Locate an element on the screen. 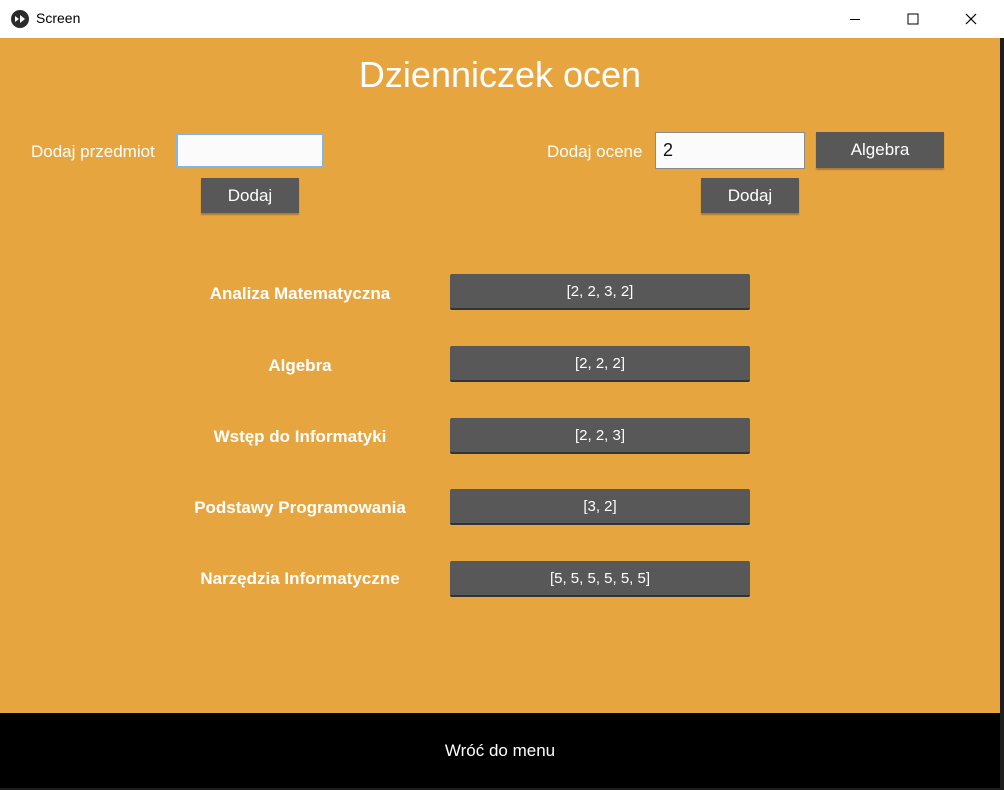 The height and width of the screenshot is (790, 1004). window-titlebar: Screen is located at coordinates (502, 19).